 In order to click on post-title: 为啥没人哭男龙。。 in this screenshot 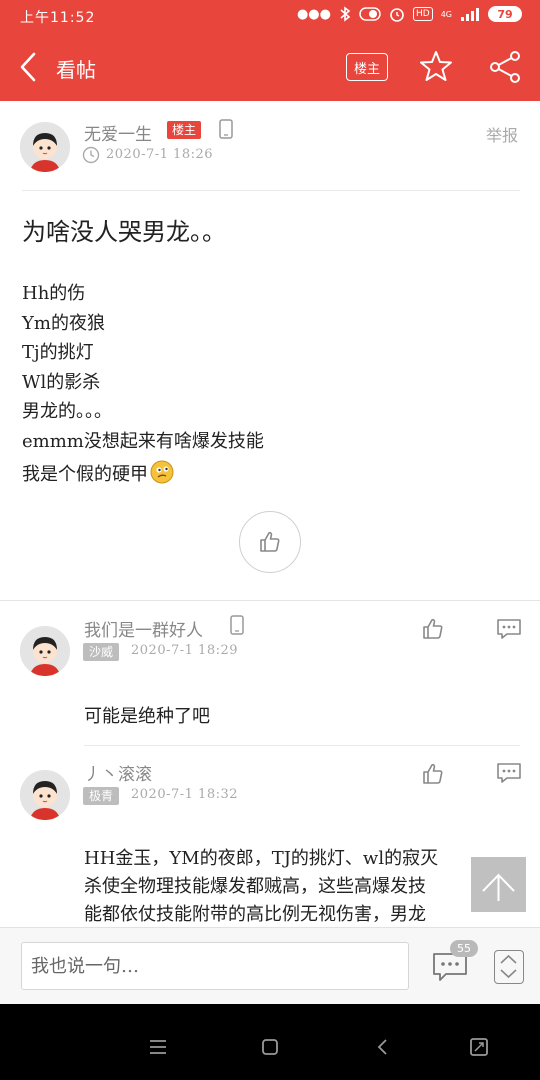, I will do `click(124, 232)`.